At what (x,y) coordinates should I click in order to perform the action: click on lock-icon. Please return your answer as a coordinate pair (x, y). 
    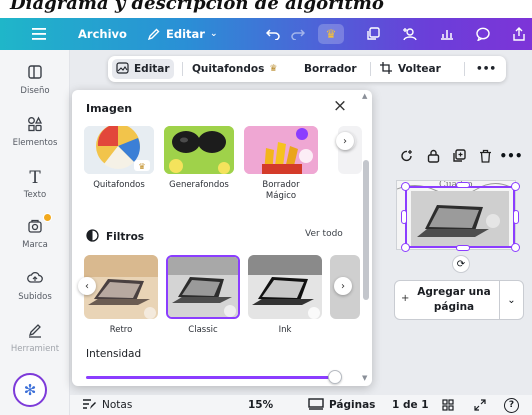
    Looking at the image, I should click on (433, 156).